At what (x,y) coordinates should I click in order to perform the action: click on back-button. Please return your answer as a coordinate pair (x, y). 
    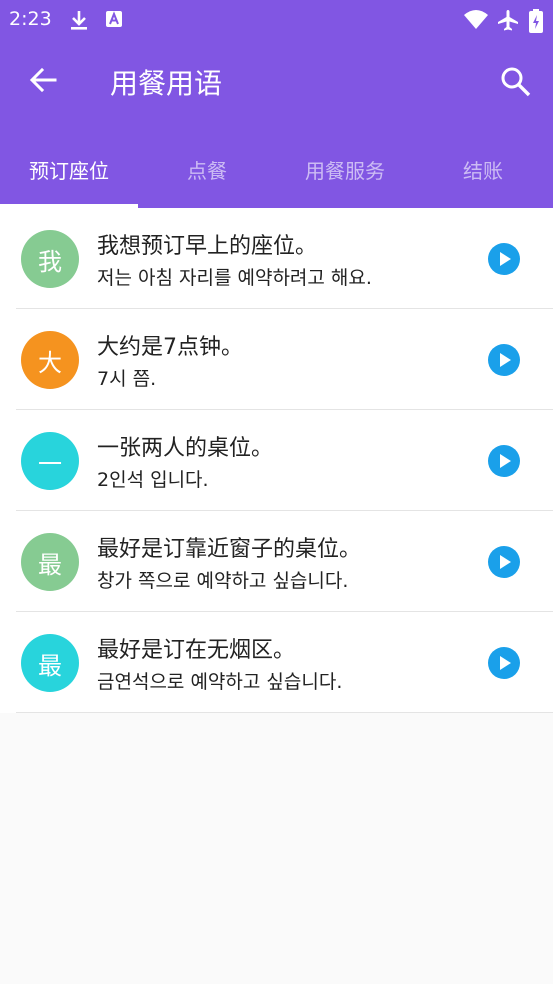
    Looking at the image, I should click on (44, 80).